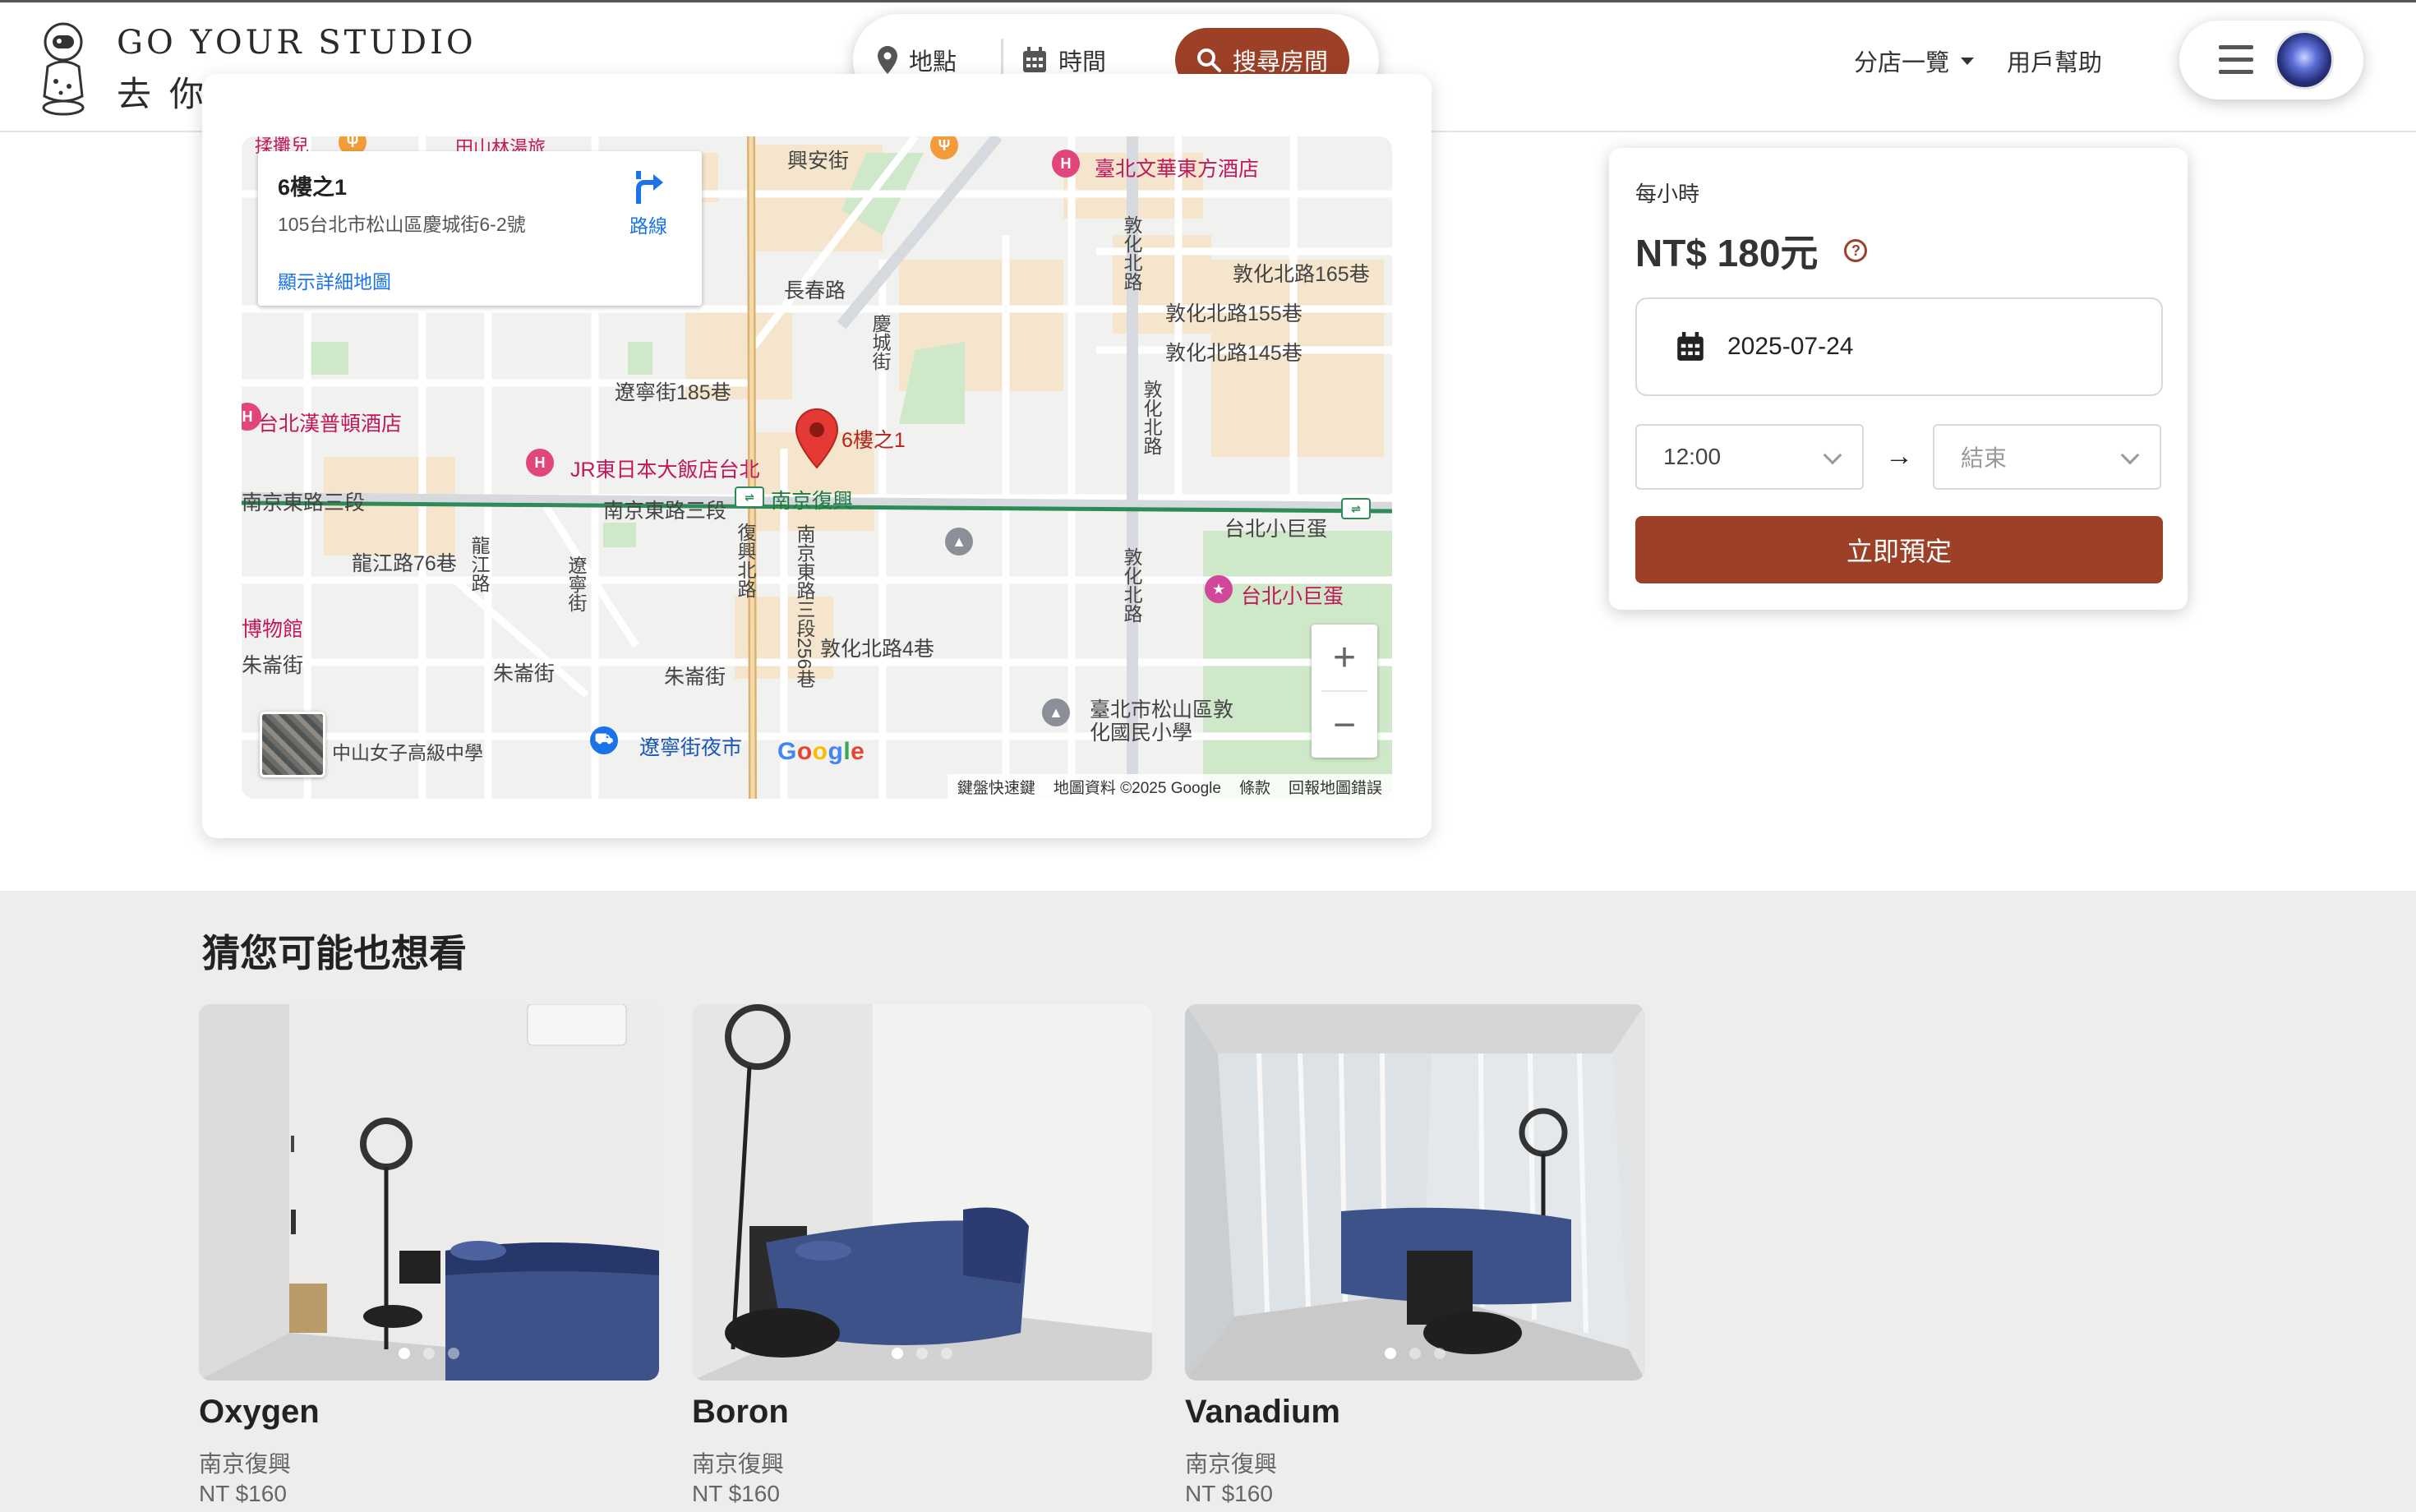 This screenshot has height=1512, width=2416. I want to click on date-picker: 2025-07-24, so click(1899, 346).